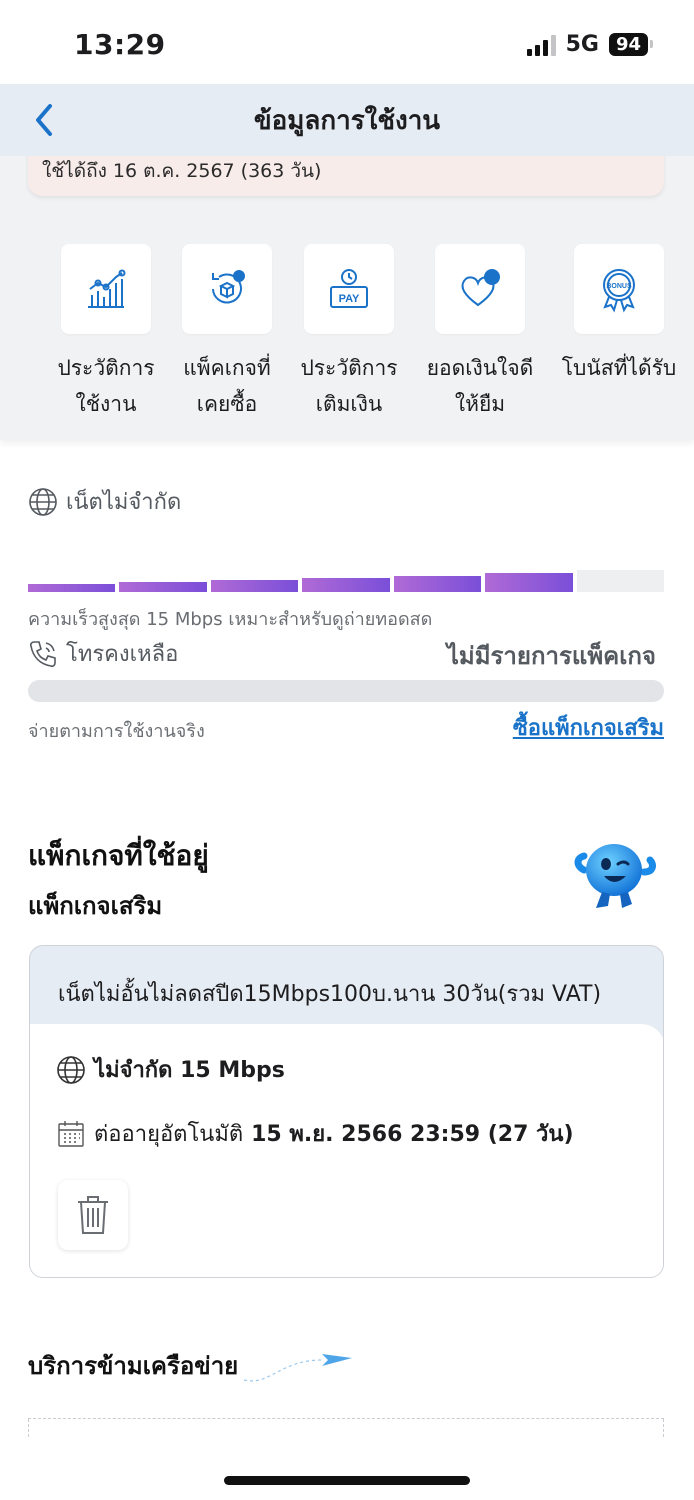  Describe the element at coordinates (120, 44) in the screenshot. I see `status-time: 13:29` at that location.